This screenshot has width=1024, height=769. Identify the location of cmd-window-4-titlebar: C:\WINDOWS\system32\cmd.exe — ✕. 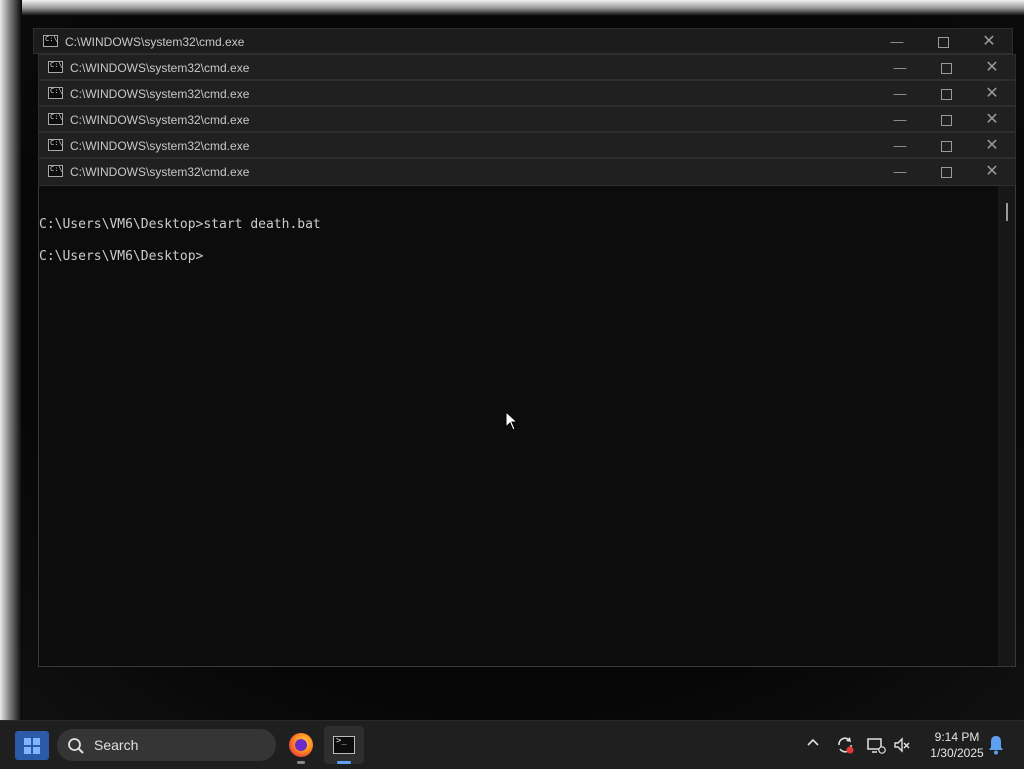
(527, 119).